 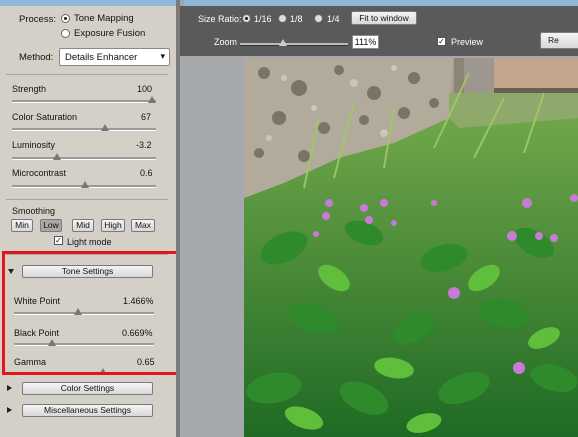 I want to click on smoothing-high-button: High, so click(x=113, y=225).